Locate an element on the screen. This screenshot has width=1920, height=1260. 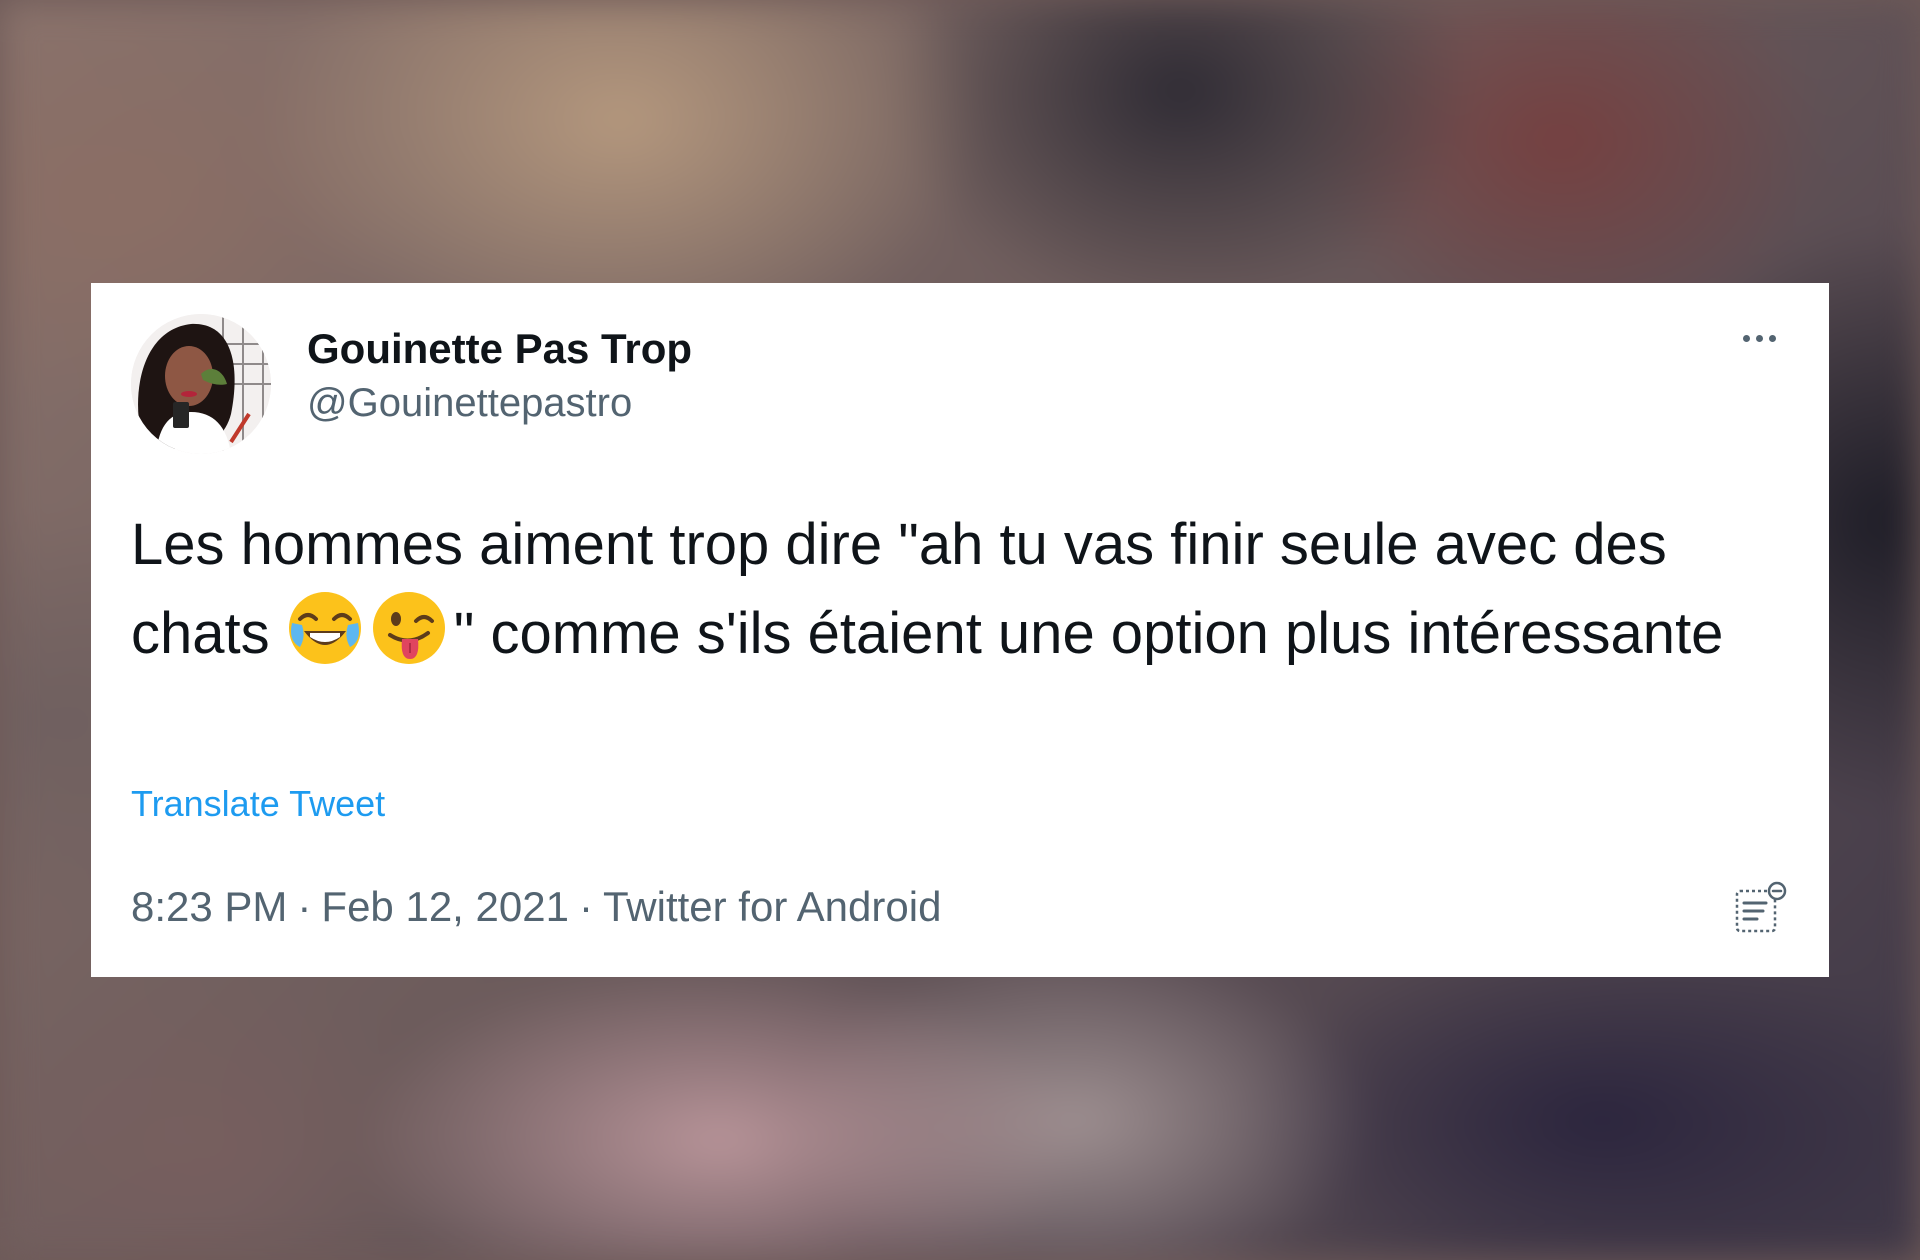
more-horizontal-icon is located at coordinates (1746, 338).